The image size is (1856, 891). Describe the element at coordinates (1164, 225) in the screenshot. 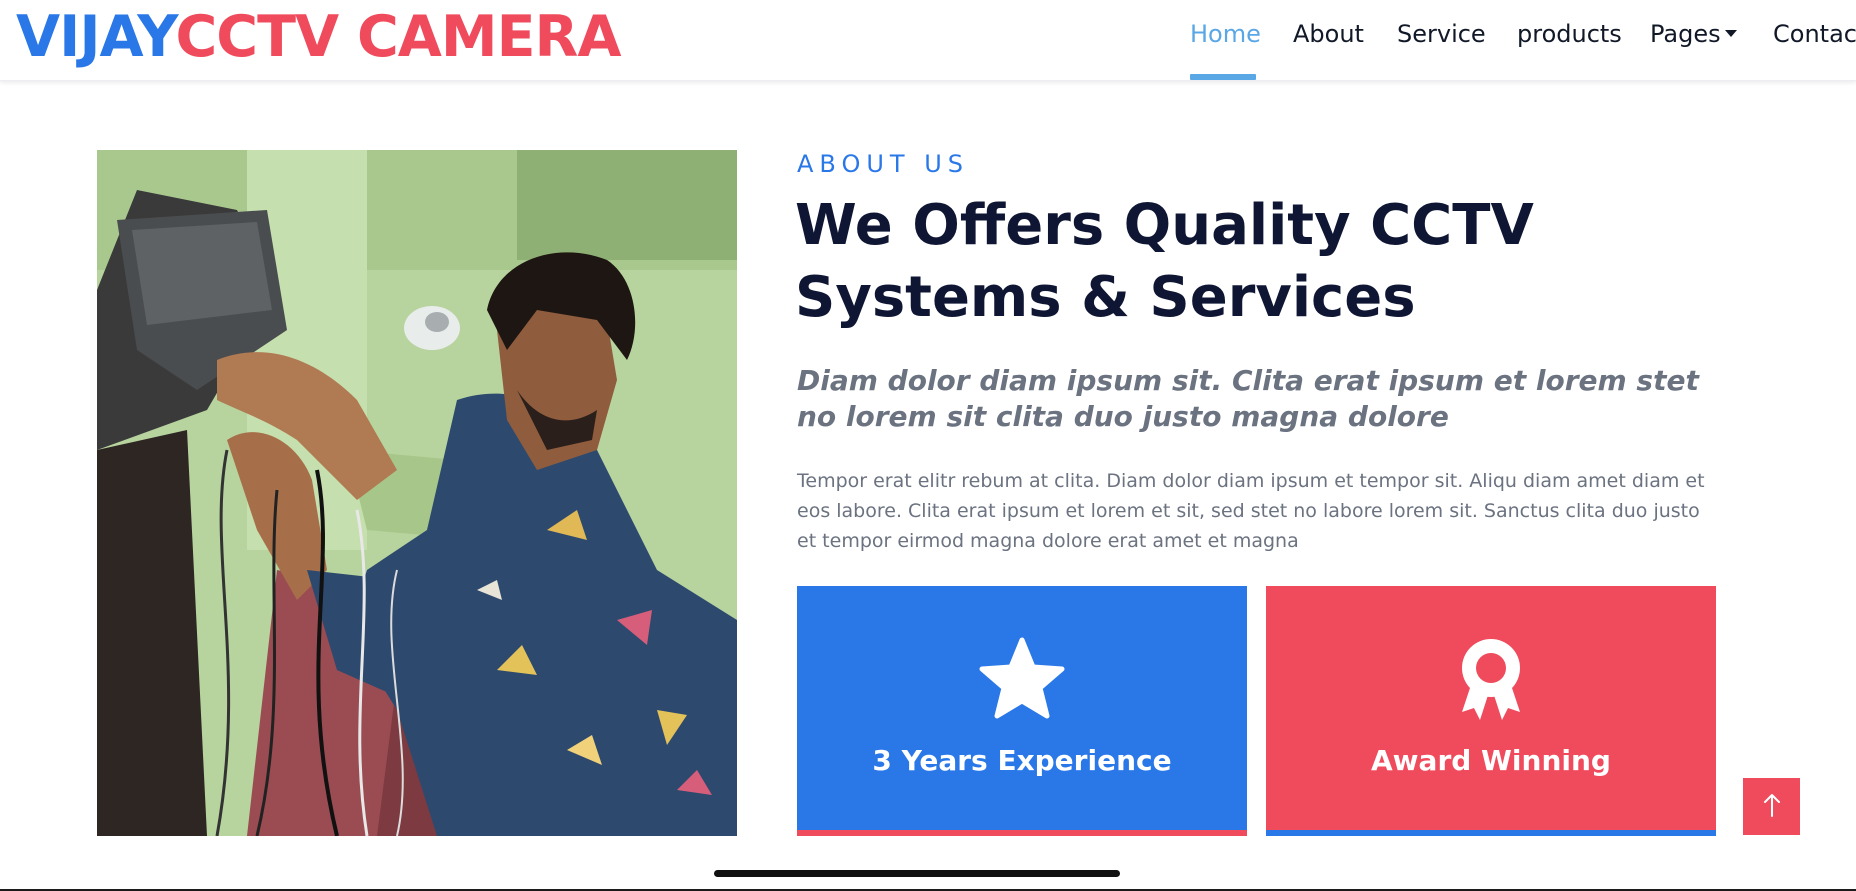

I see `section-title-line1: We Offers Quality CCTV` at that location.